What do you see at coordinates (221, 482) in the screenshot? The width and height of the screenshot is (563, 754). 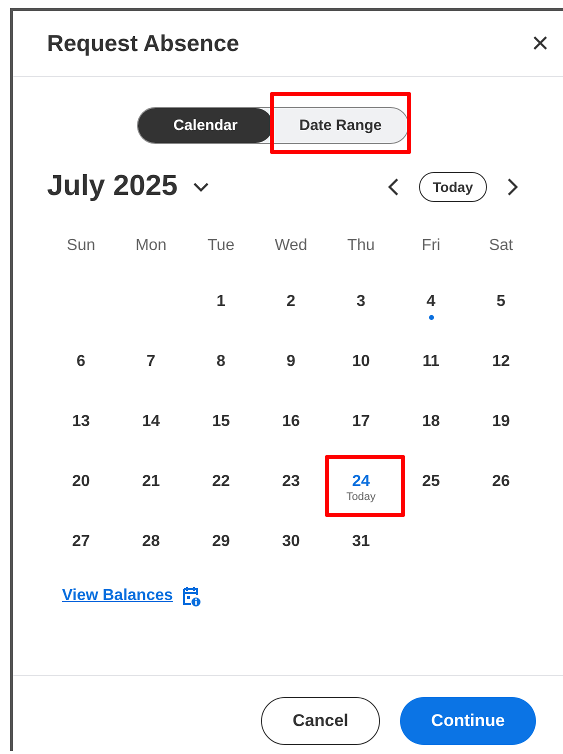 I see `calendar-day: 22` at bounding box center [221, 482].